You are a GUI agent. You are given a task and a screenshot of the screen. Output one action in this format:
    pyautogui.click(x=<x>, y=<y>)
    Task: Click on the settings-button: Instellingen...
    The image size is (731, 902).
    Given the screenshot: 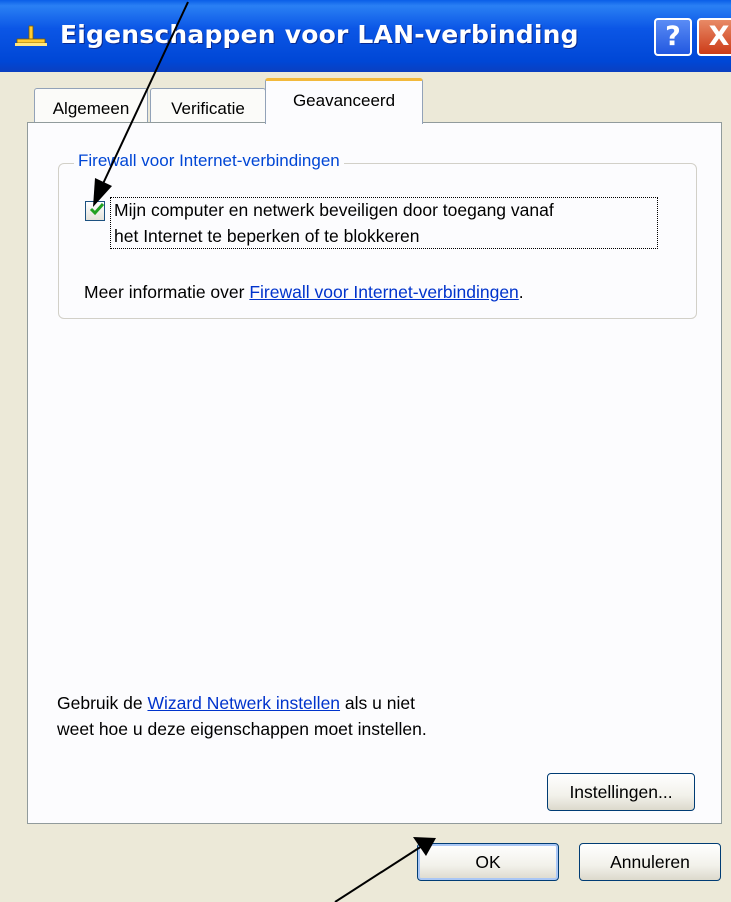 What is the action you would take?
    pyautogui.click(x=621, y=792)
    